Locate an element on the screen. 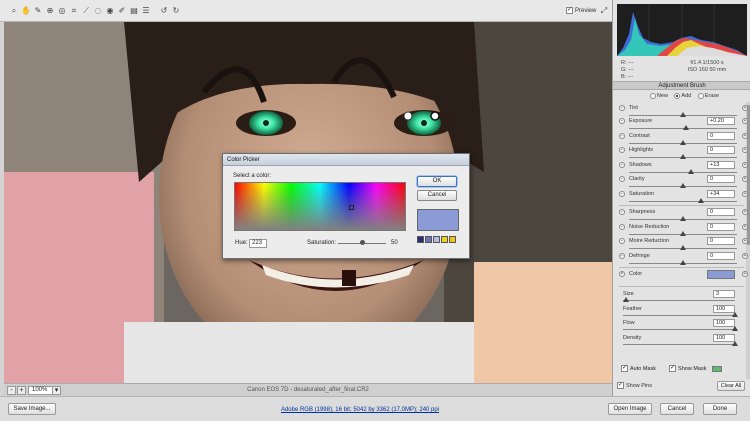 The width and height of the screenshot is (750, 421). highlights-value-field: 0 is located at coordinates (721, 150).